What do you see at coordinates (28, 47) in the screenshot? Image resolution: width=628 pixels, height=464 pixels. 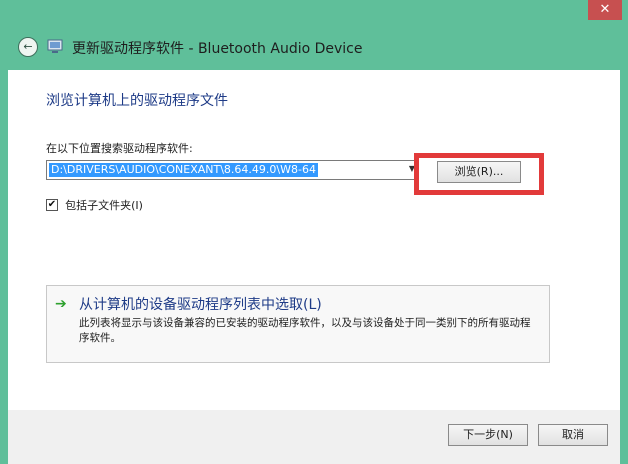 I see `back-button: ←` at bounding box center [28, 47].